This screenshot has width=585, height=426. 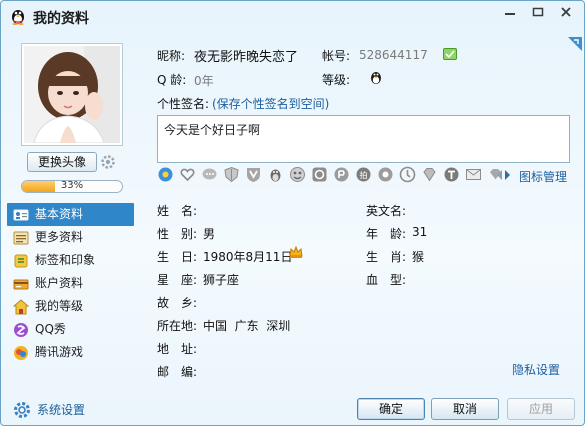 I want to click on game-icon, so click(x=21, y=353).